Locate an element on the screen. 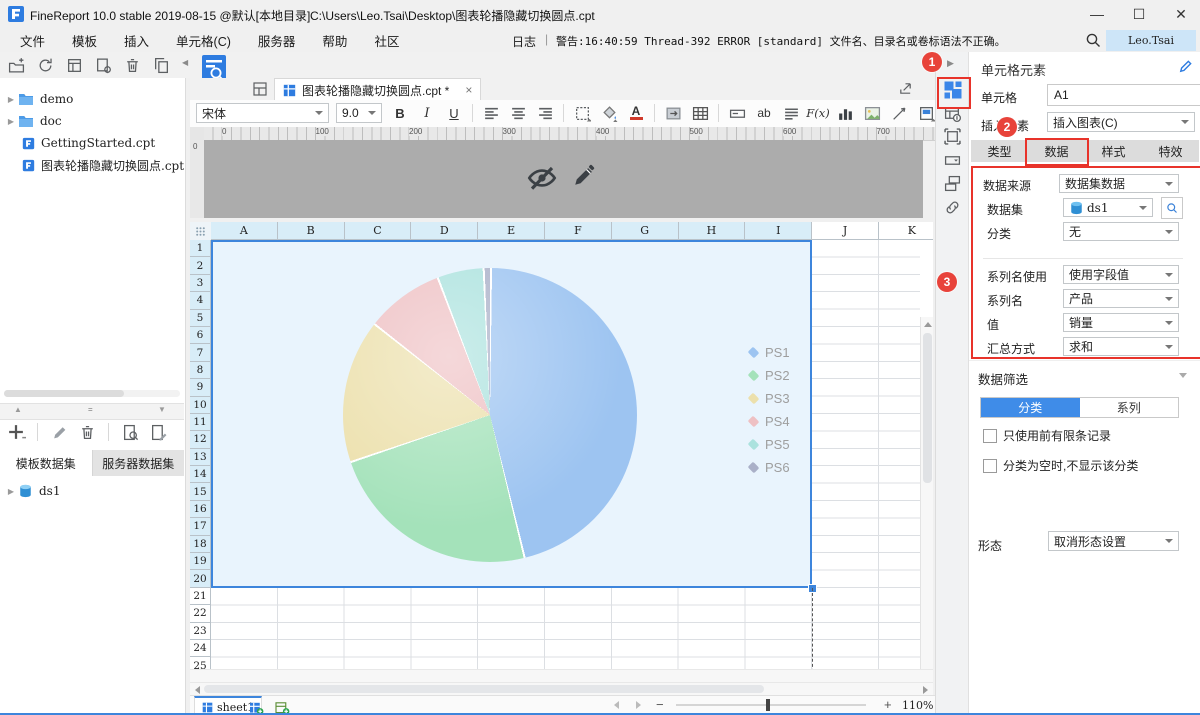  column-header-C: C is located at coordinates (378, 231).